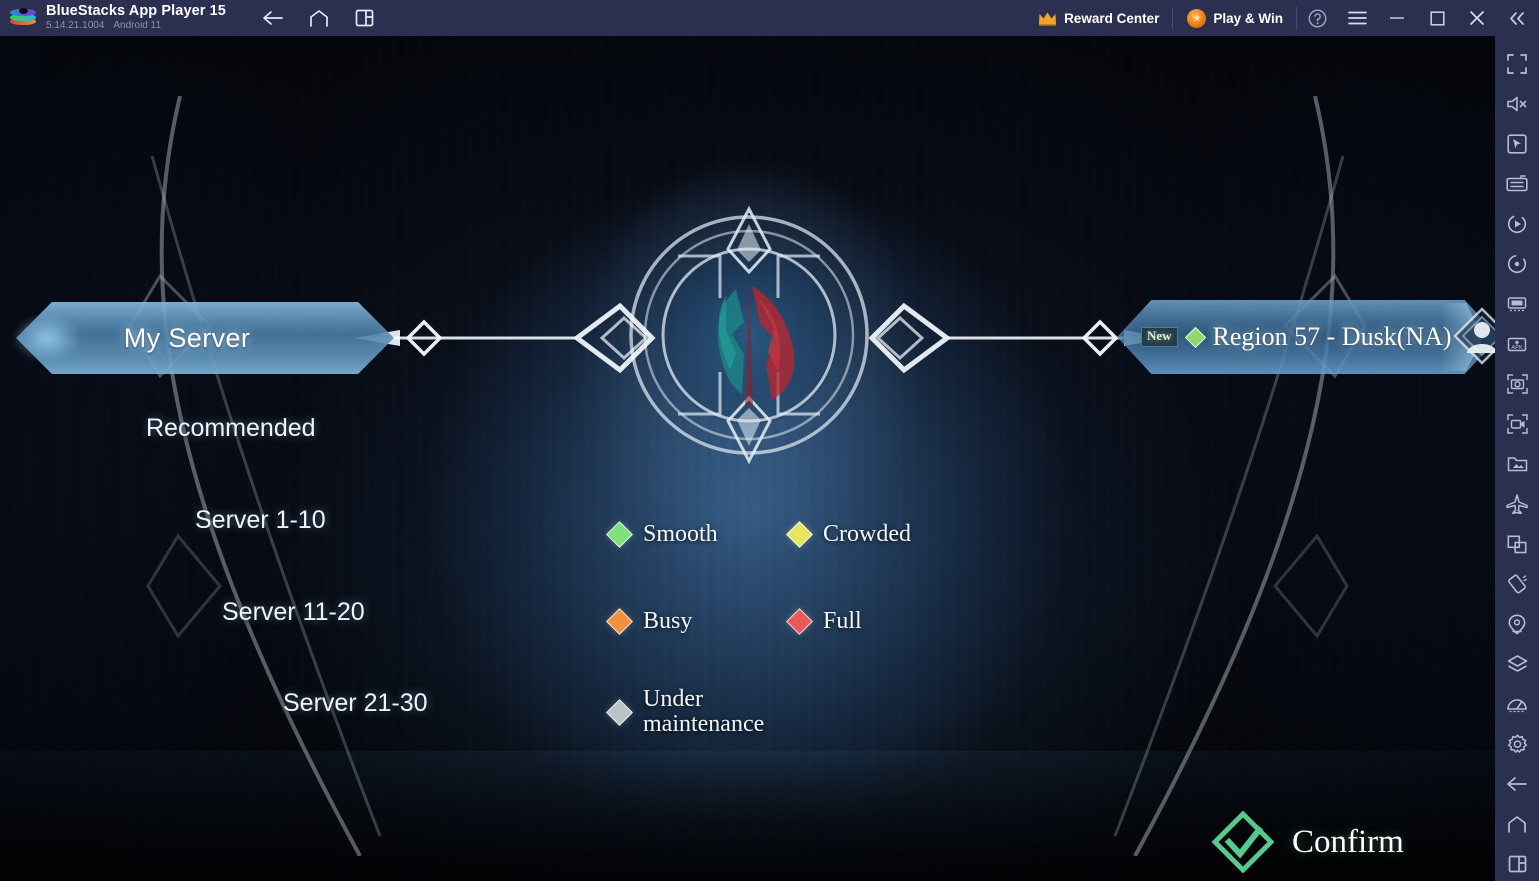 The width and height of the screenshot is (1539, 881). What do you see at coordinates (1517, 64) in the screenshot?
I see `fullscreen-icon` at bounding box center [1517, 64].